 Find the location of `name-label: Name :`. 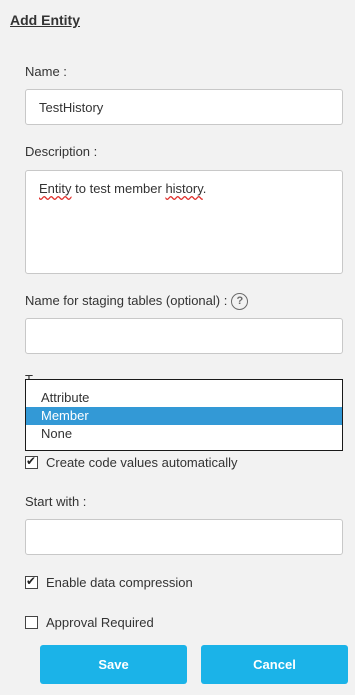

name-label: Name : is located at coordinates (46, 71).